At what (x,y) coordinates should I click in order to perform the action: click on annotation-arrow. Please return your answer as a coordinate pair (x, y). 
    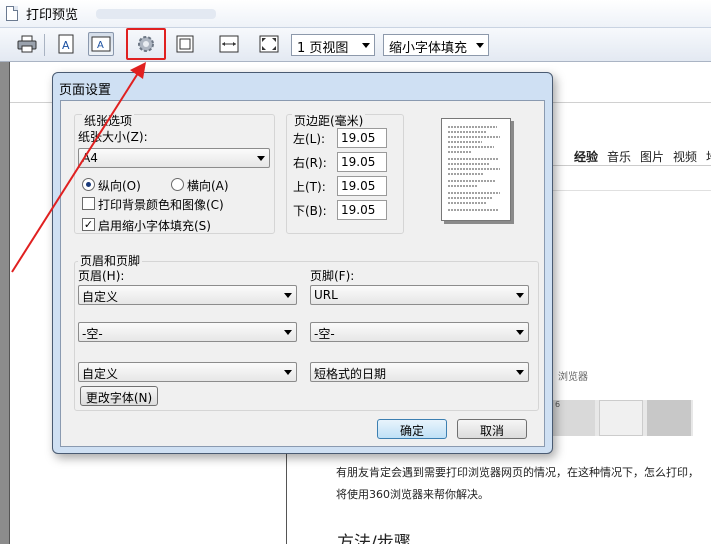
    Looking at the image, I should click on (78, 167).